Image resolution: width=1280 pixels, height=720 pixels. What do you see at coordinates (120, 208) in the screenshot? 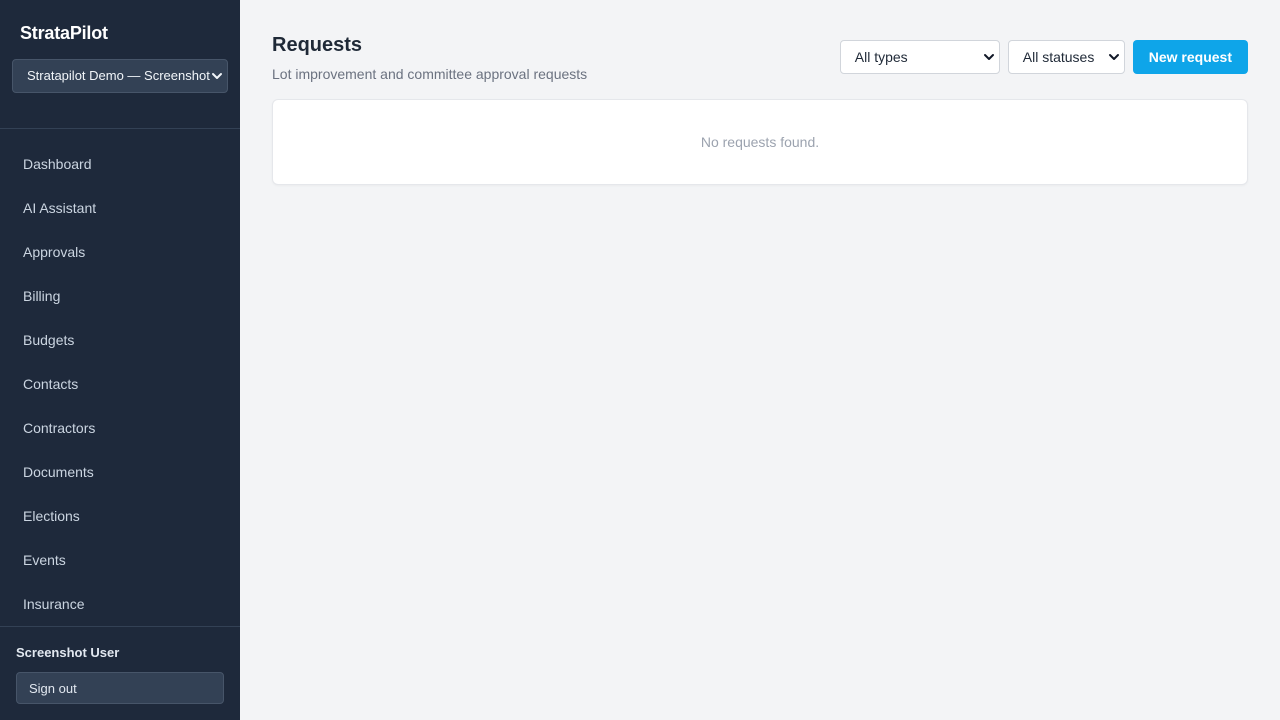
I see `sidebar-item-ai-assistant: AI Assistant` at bounding box center [120, 208].